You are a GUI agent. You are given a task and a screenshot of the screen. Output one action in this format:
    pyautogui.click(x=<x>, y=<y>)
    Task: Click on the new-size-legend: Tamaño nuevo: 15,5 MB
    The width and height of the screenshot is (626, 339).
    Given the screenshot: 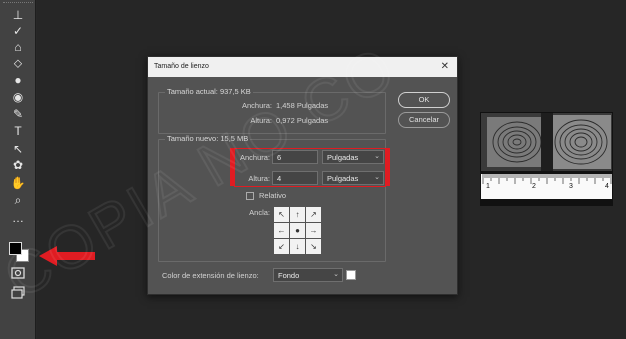 What is the action you would take?
    pyautogui.click(x=208, y=138)
    